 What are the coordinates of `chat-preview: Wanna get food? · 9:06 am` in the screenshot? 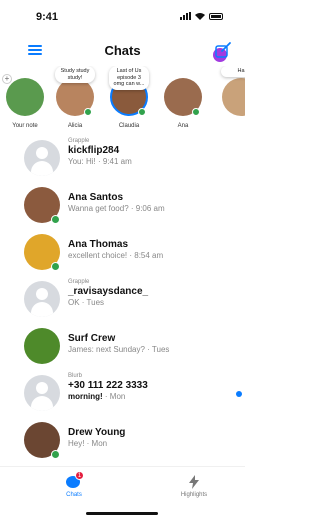 It's located at (116, 208).